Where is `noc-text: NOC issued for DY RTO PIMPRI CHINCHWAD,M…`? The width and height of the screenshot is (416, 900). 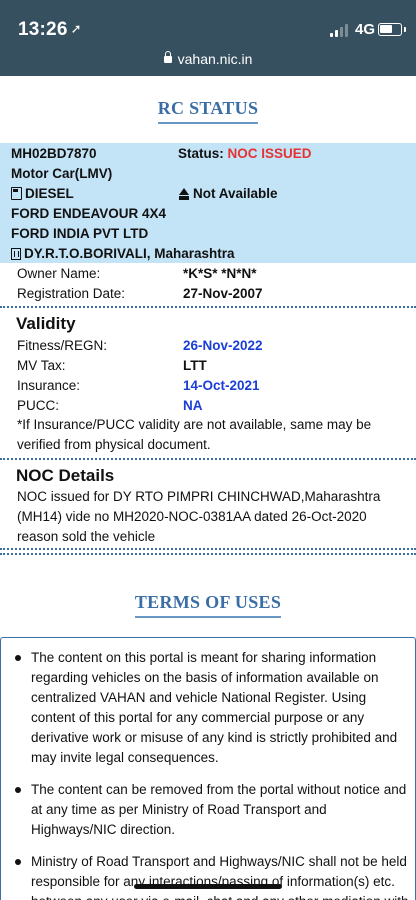
noc-text: NOC issued for DY RTO PIMPRI CHINCHWAD,M… is located at coordinates (199, 516).